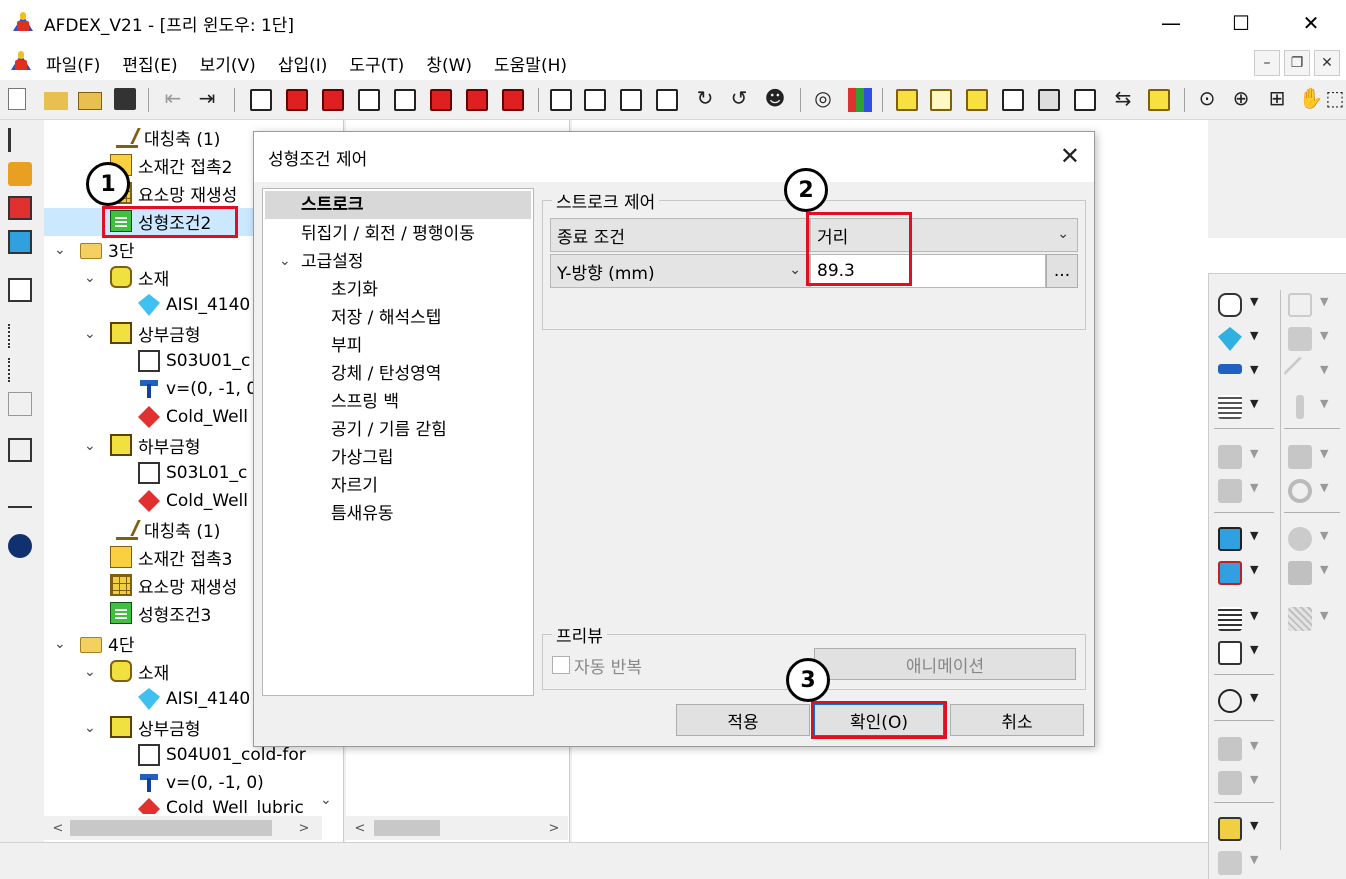 Image resolution: width=1346 pixels, height=879 pixels. What do you see at coordinates (667, 100) in the screenshot?
I see `rotate-down-icon` at bounding box center [667, 100].